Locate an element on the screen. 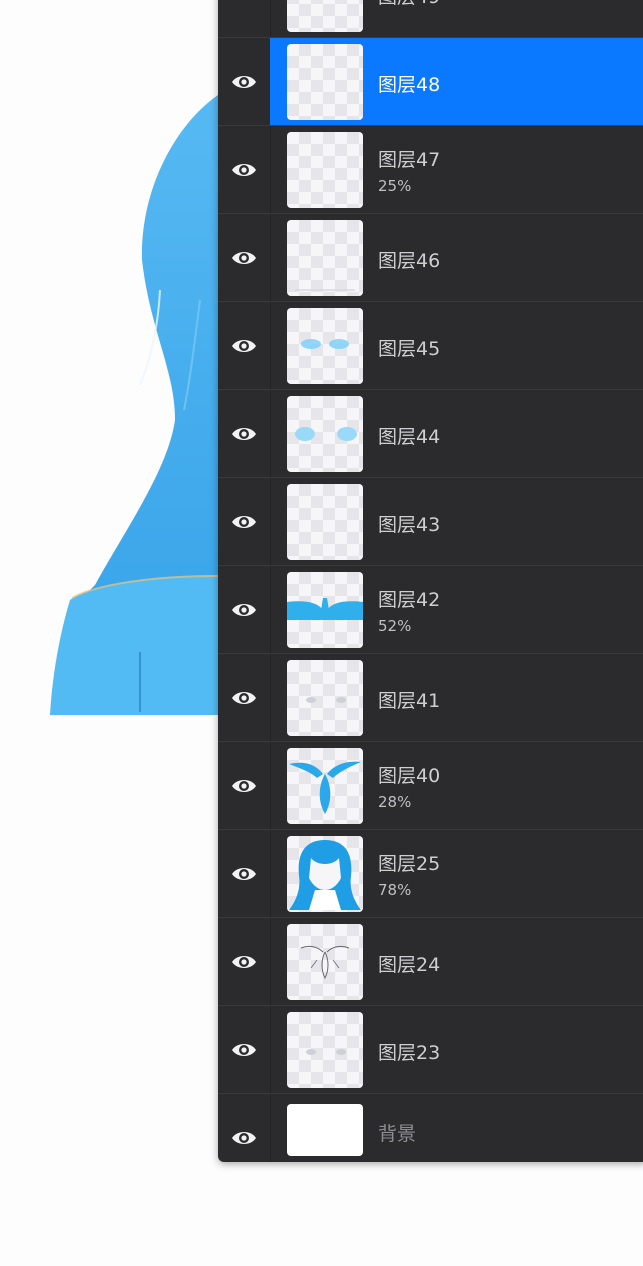 This screenshot has height=1266, width=643. layer-name: 图层45 is located at coordinates (409, 349).